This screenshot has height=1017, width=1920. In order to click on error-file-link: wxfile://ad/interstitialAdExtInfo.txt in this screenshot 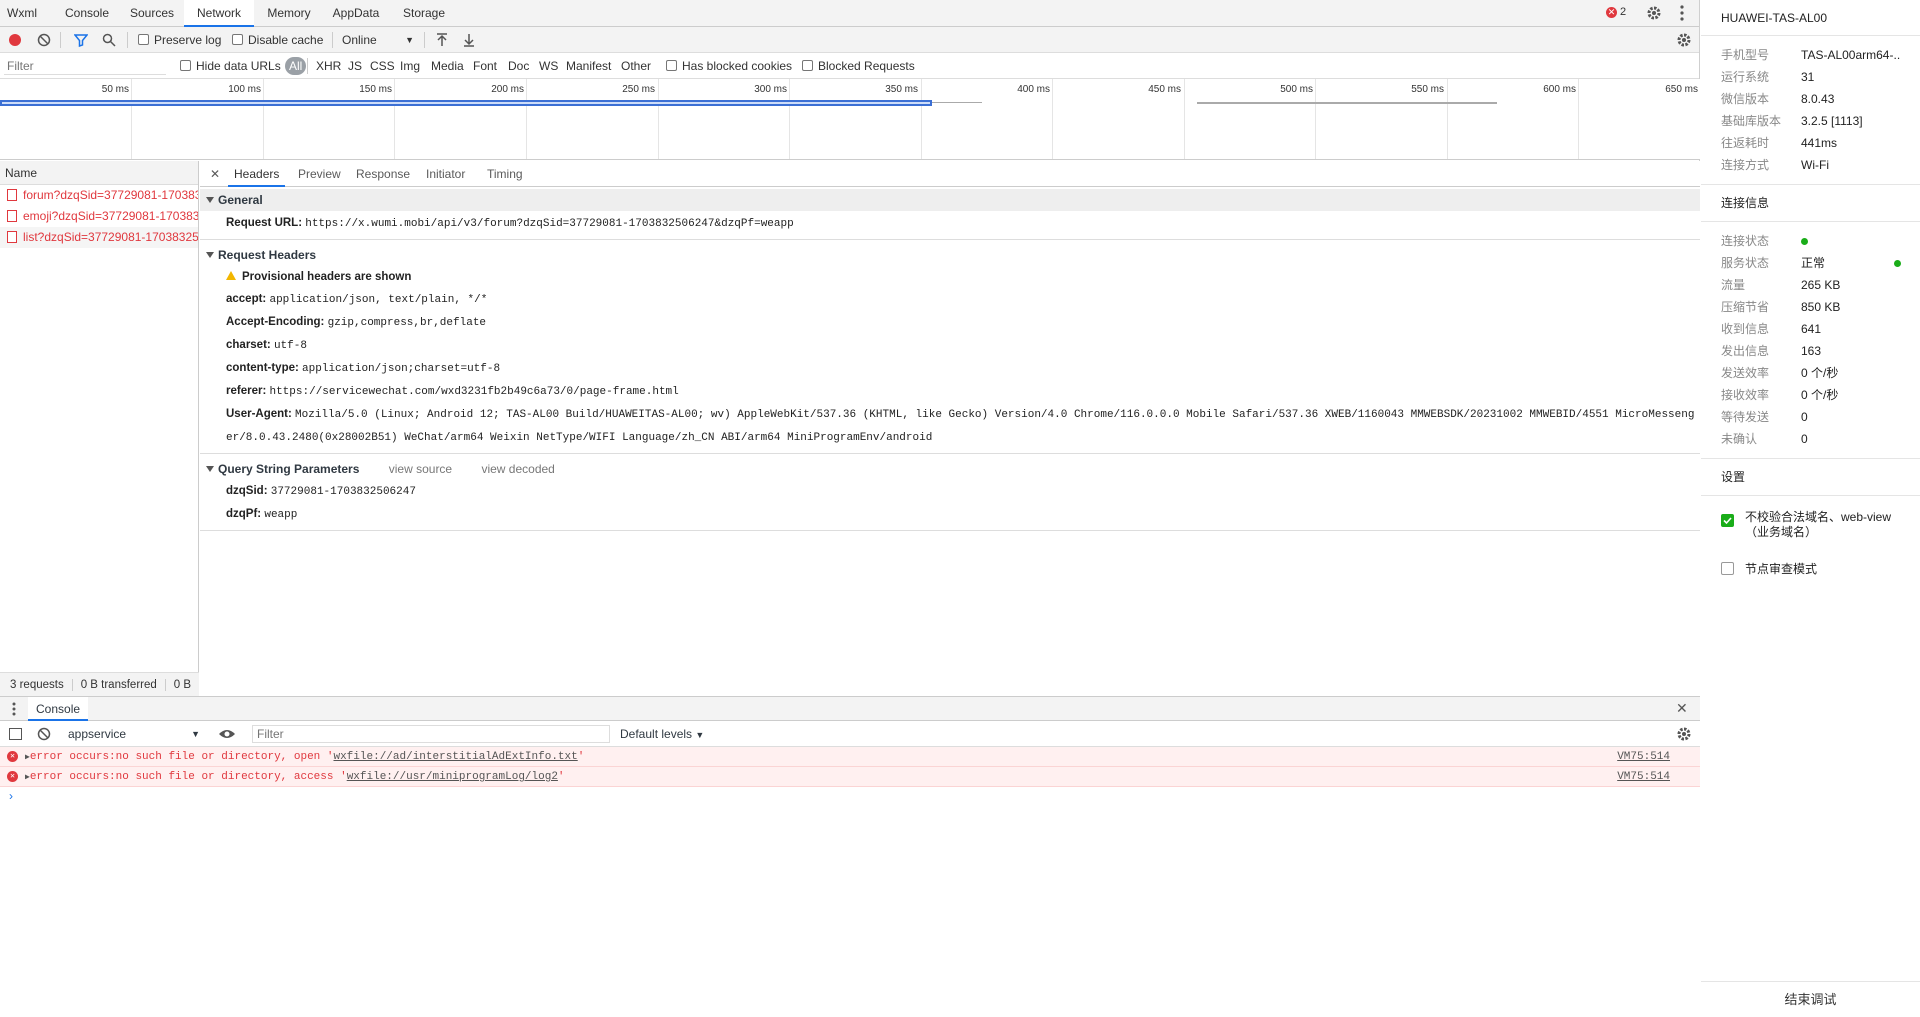, I will do `click(455, 757)`.